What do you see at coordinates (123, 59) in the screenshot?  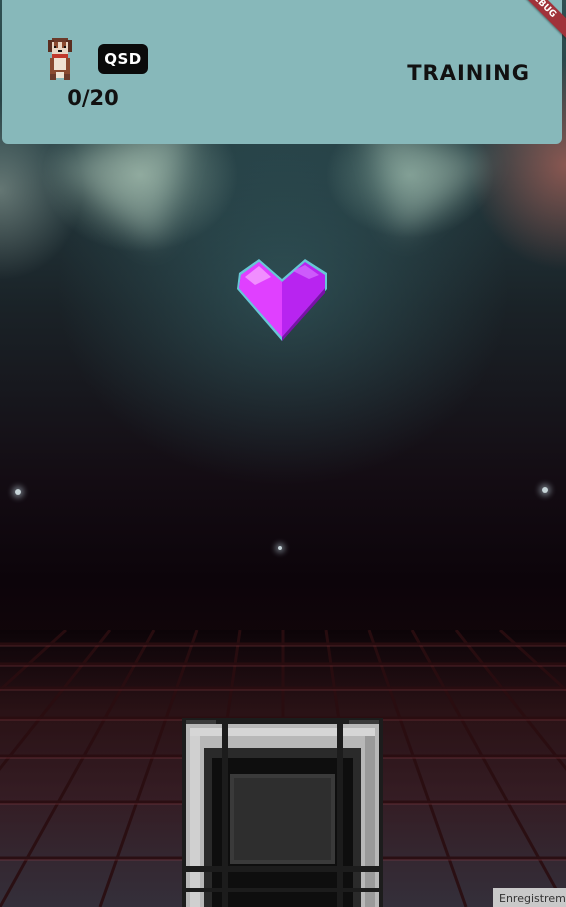 I see `key-binding-badge: QSD` at bounding box center [123, 59].